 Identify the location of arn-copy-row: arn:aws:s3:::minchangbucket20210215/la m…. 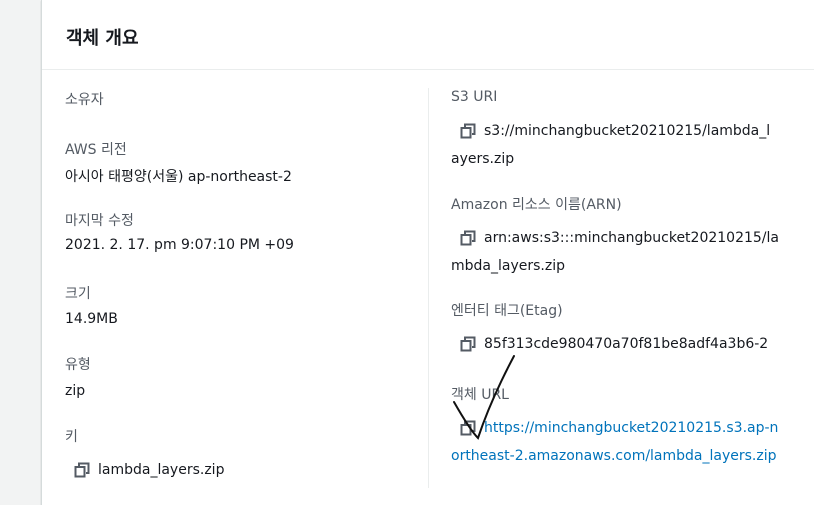
(625, 252).